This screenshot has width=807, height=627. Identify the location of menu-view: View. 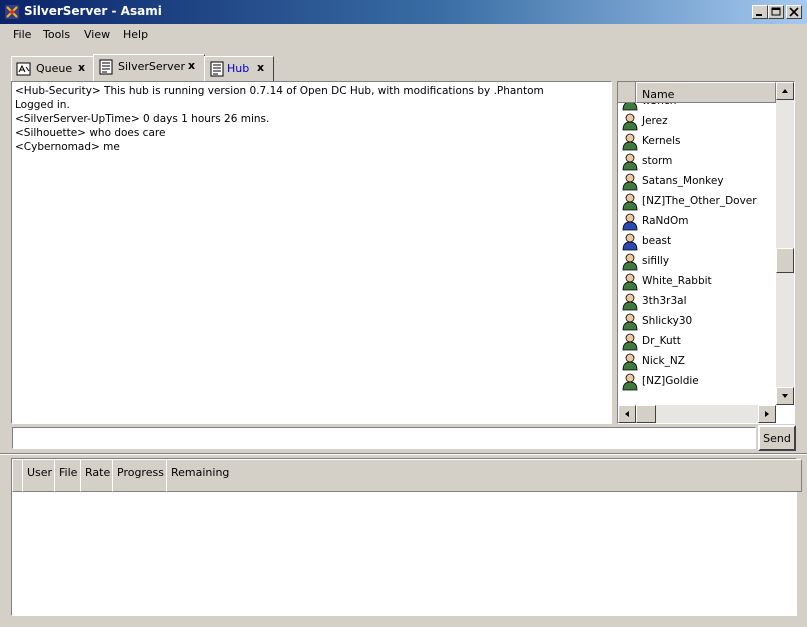
(97, 34).